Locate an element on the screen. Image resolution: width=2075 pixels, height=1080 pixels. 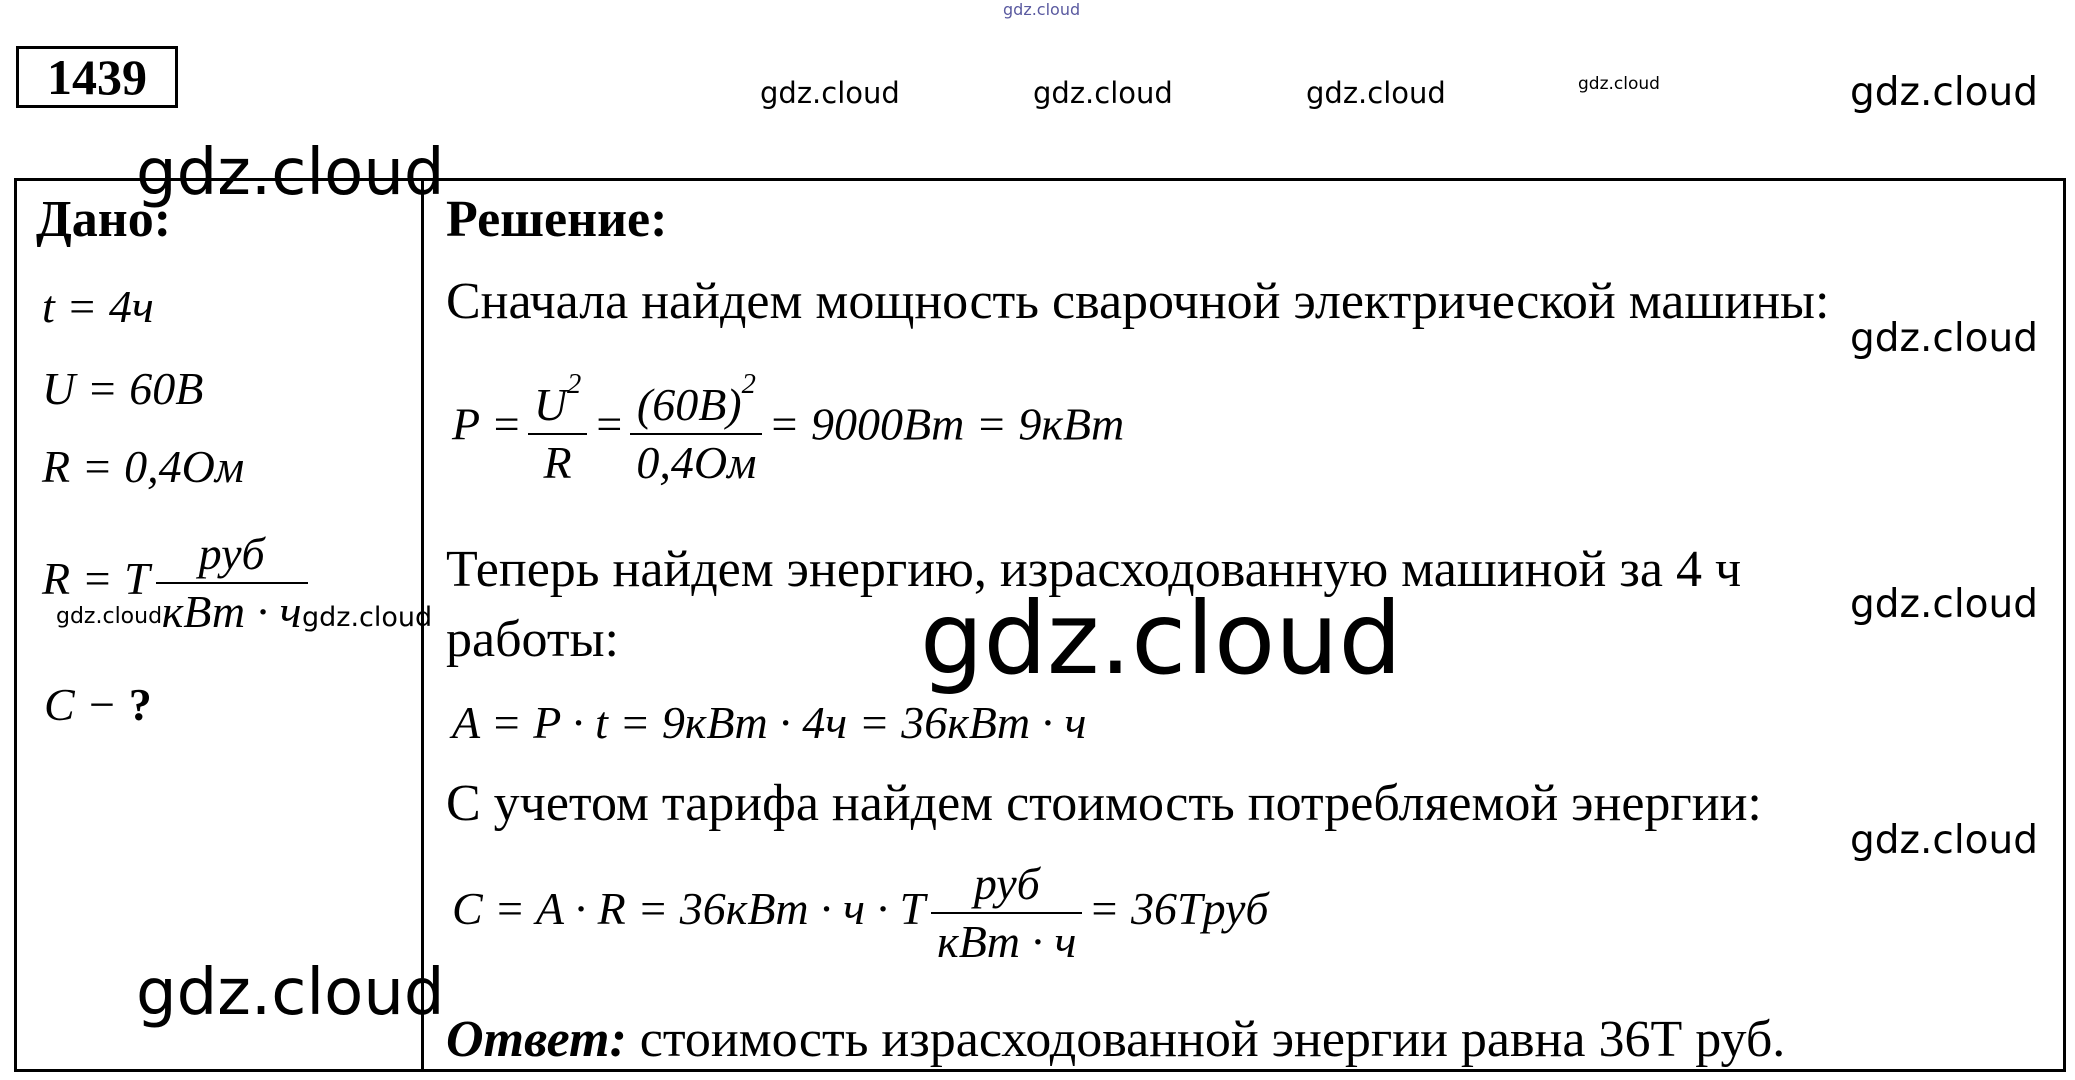
cost-denominator: кBm · ч is located at coordinates (1007, 942).